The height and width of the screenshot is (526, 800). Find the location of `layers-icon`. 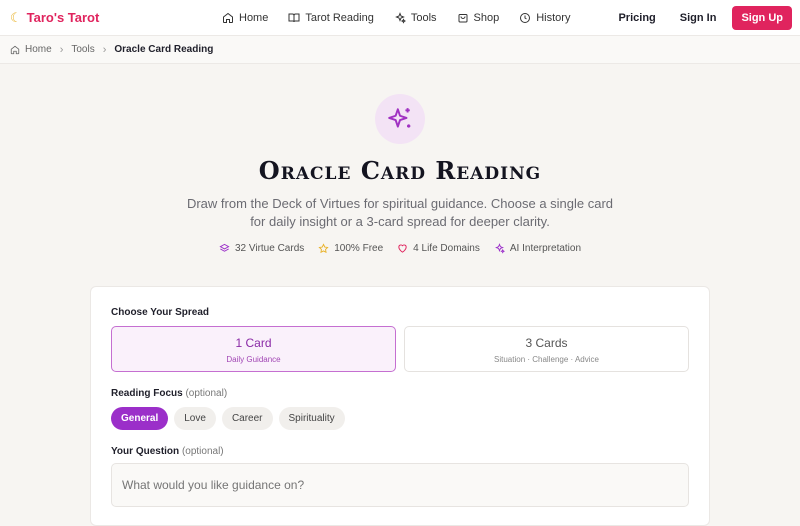

layers-icon is located at coordinates (224, 247).